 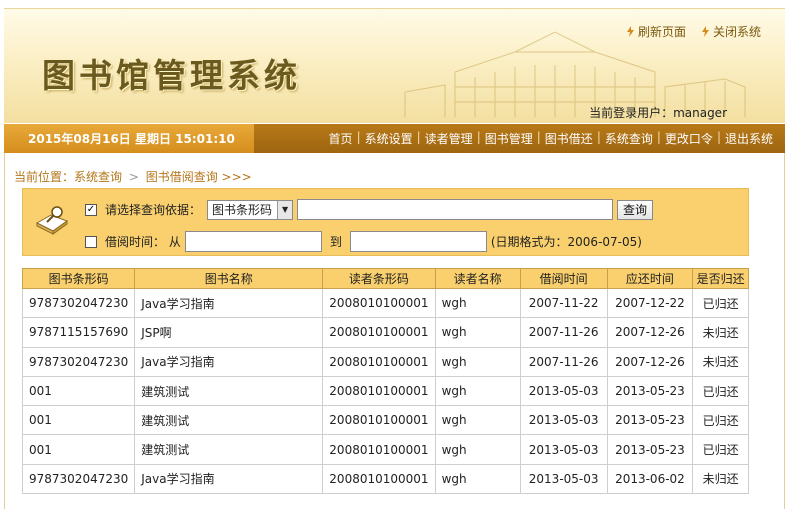 What do you see at coordinates (129, 138) in the screenshot?
I see `current-datetime: 2015年08月16日 星期日 15:01:10` at bounding box center [129, 138].